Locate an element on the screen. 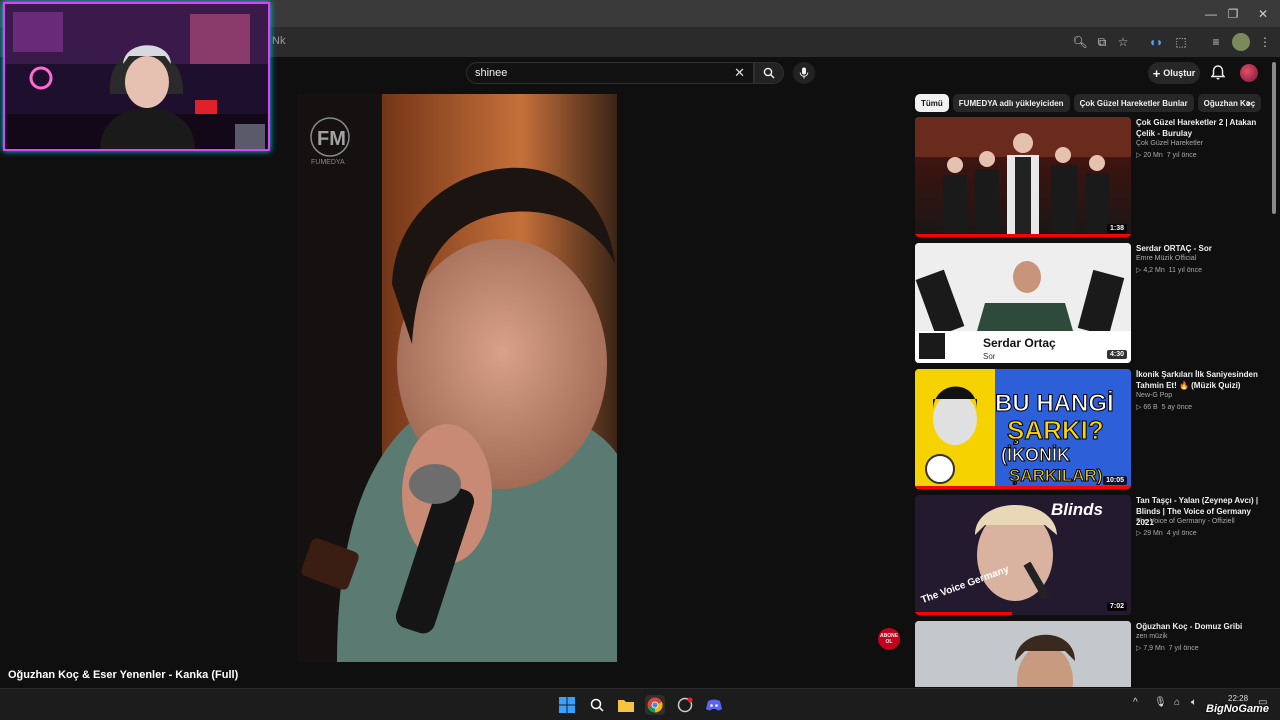 The image size is (1280, 720). recommendation-title: Serdar ORTAÇ - Sor is located at coordinates (1202, 248).